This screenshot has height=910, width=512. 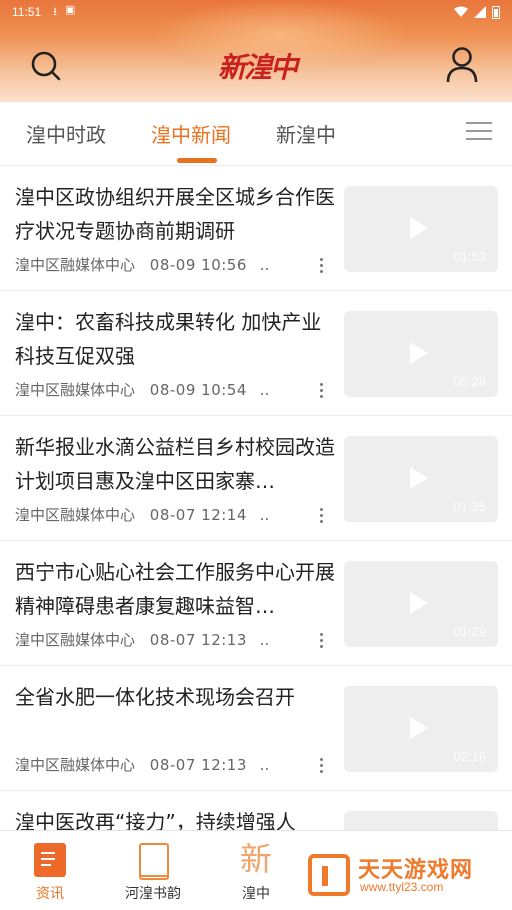 I want to click on wifi-icon, so click(x=461, y=11).